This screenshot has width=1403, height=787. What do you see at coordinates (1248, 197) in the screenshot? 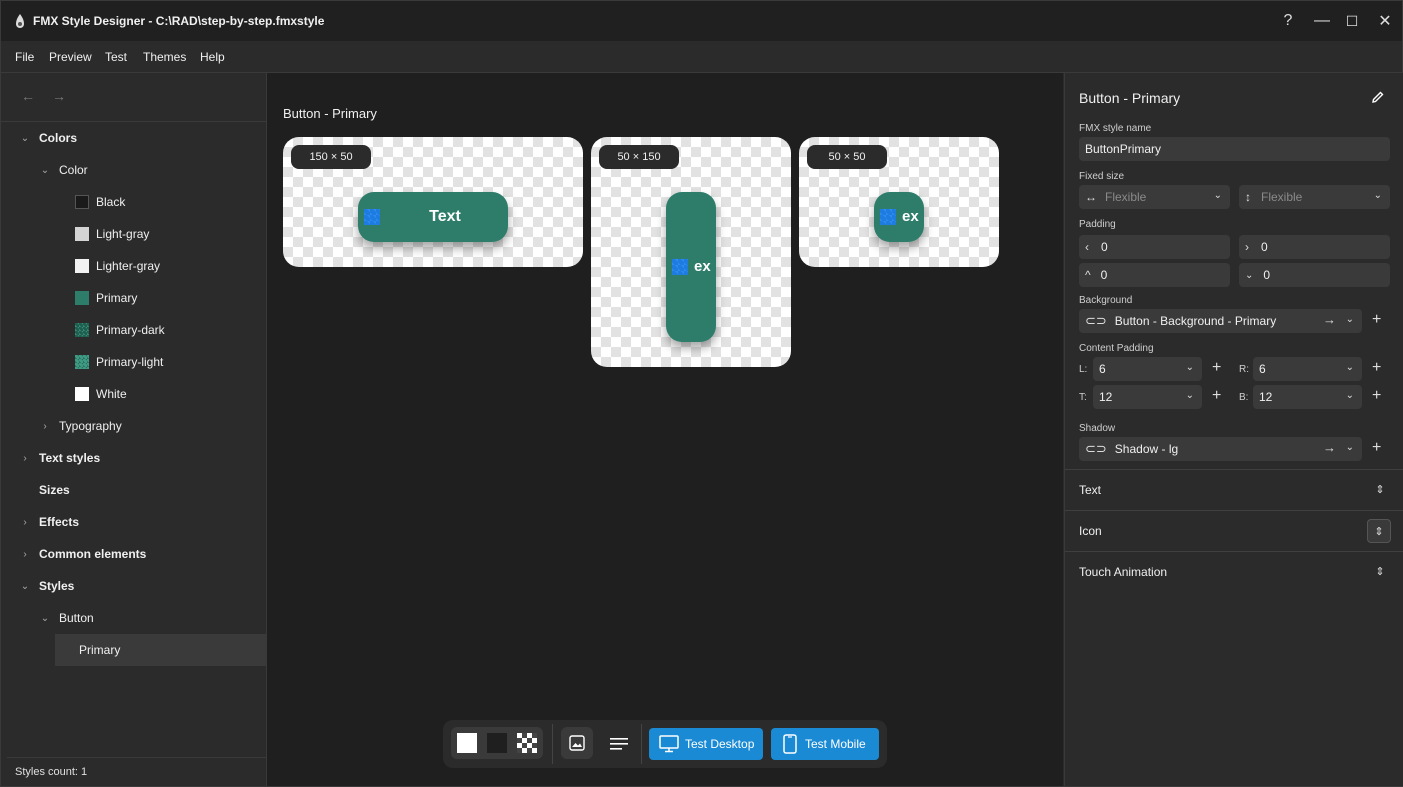
I see `vertical-resize-icon: ↕` at bounding box center [1248, 197].